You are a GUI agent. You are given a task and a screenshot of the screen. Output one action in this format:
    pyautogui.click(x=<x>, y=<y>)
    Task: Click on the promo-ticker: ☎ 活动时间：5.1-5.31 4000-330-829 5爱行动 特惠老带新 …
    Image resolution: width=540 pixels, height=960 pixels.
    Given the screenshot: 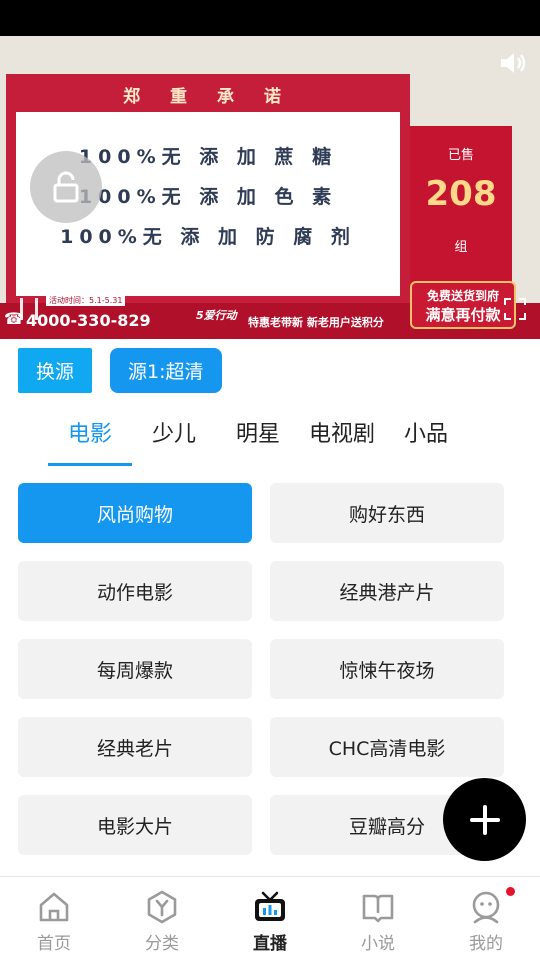 What is the action you would take?
    pyautogui.click(x=270, y=310)
    